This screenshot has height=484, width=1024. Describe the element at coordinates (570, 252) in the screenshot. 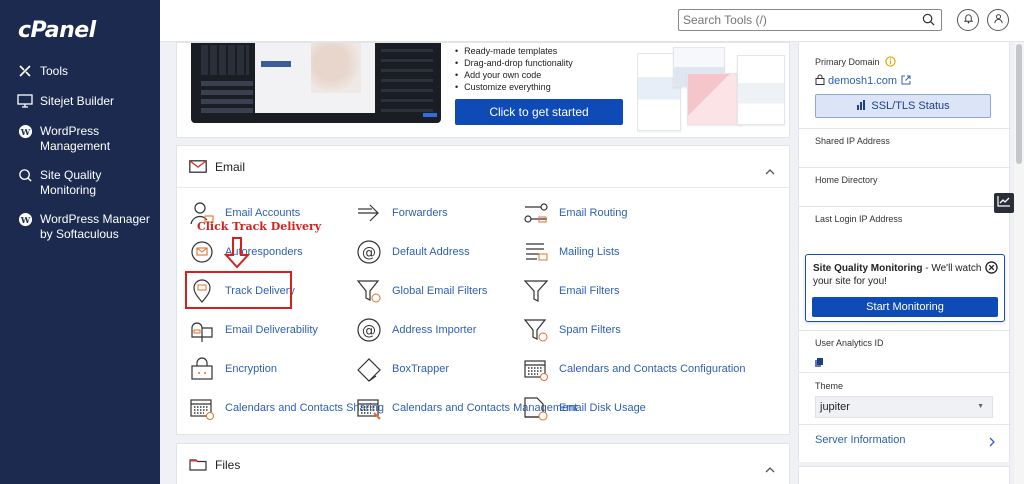

I see `mailing-lists-link: Mailing Lists` at that location.